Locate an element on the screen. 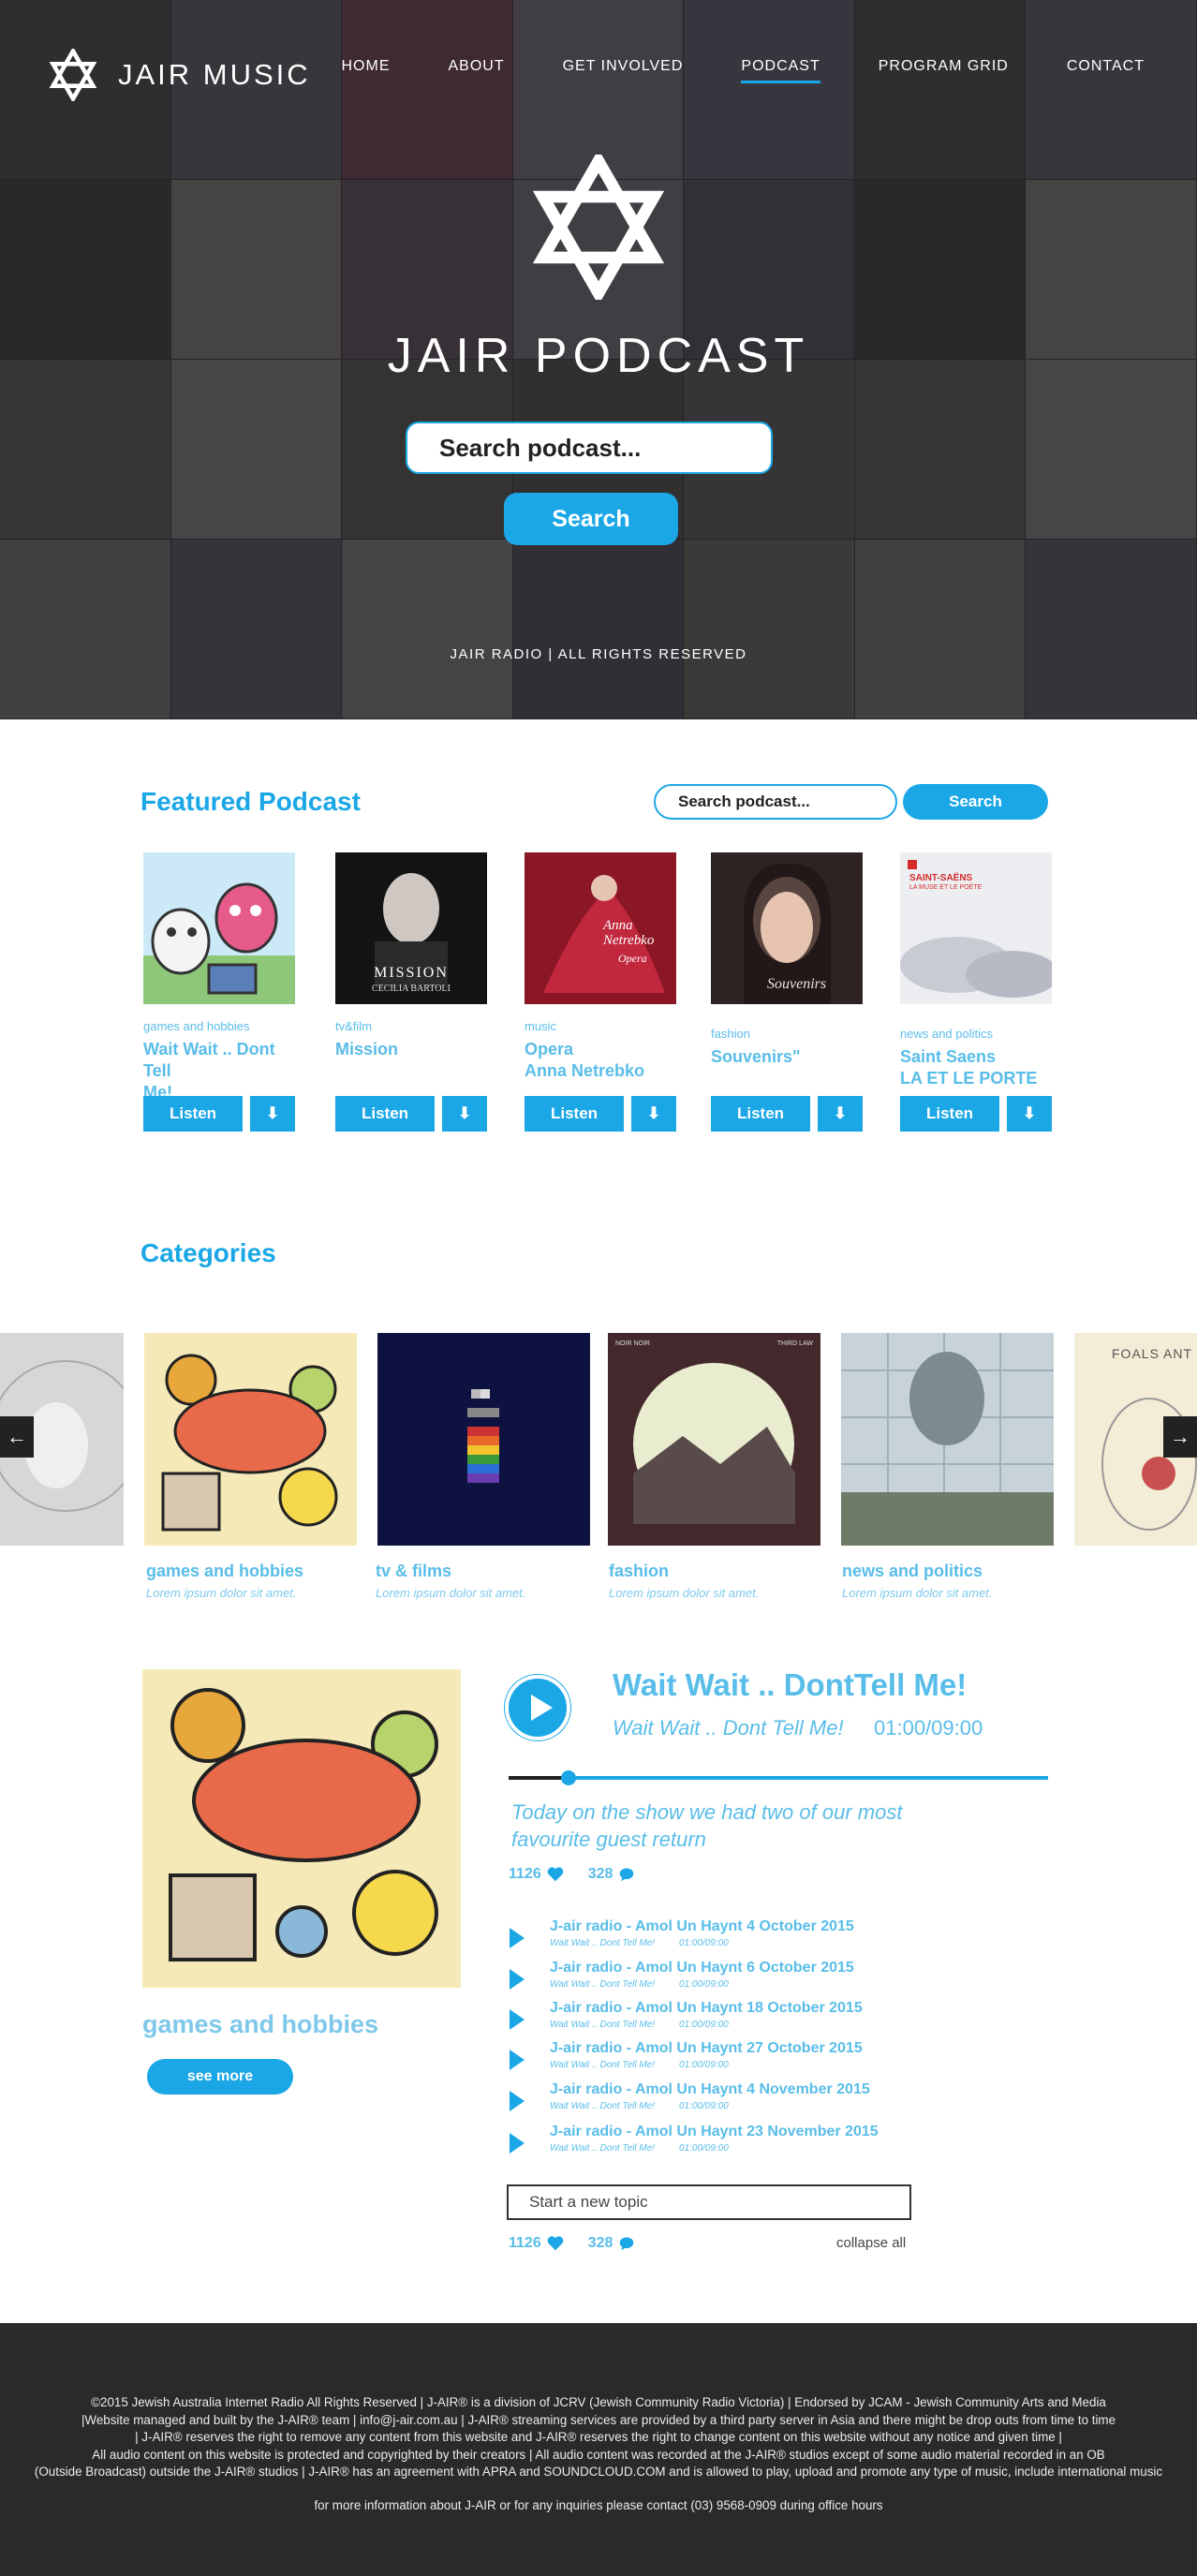  new-topic-input is located at coordinates (709, 2202).